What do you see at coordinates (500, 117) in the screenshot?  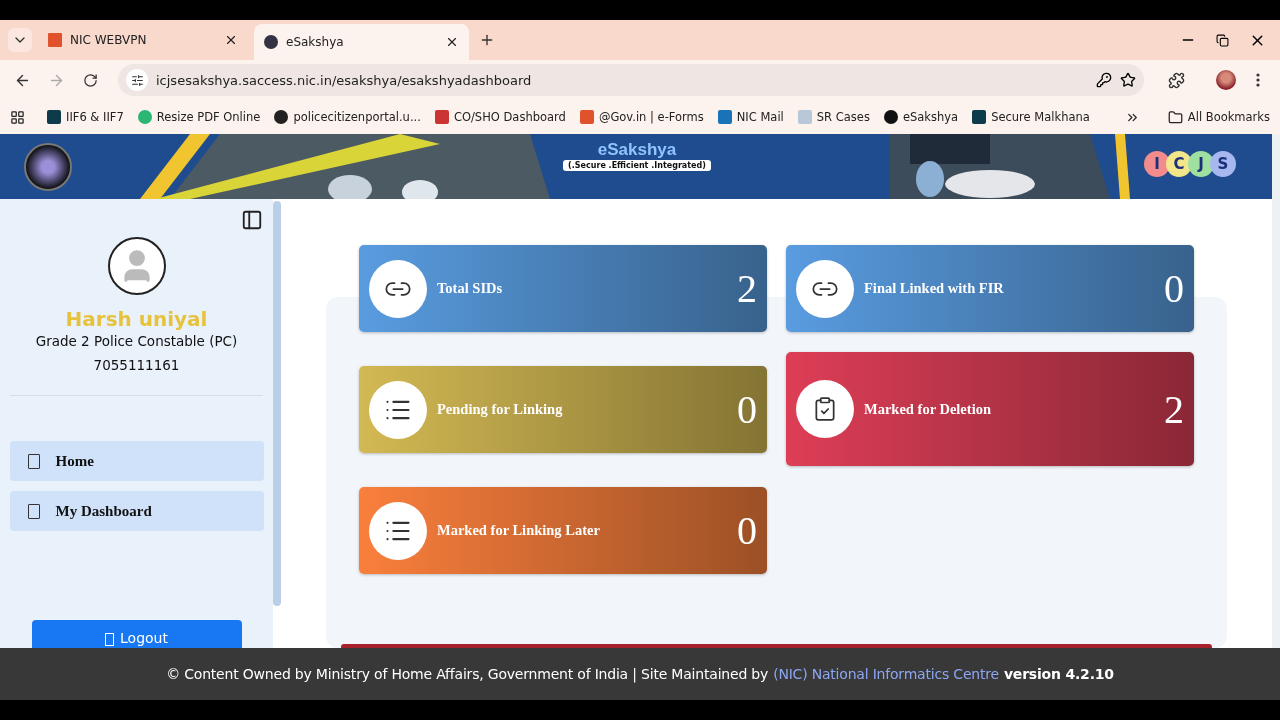 I see `bookmark: CO/SHO Dashboard` at bounding box center [500, 117].